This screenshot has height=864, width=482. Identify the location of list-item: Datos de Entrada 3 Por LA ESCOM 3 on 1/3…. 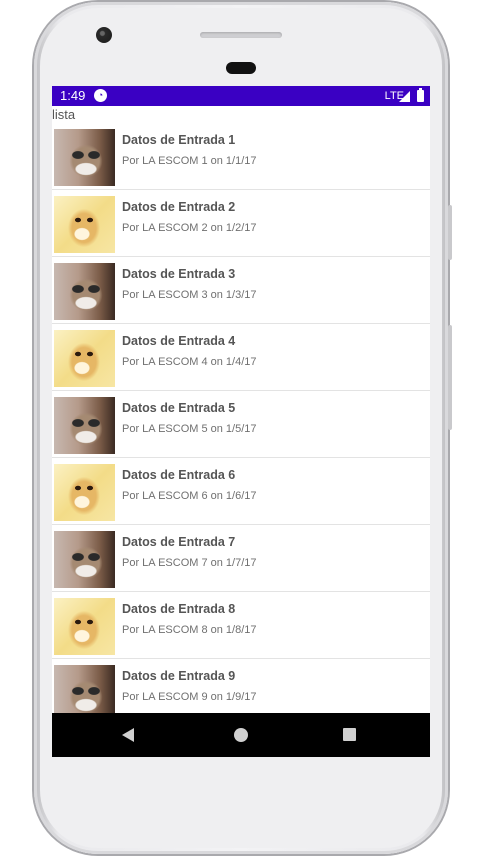
(241, 290).